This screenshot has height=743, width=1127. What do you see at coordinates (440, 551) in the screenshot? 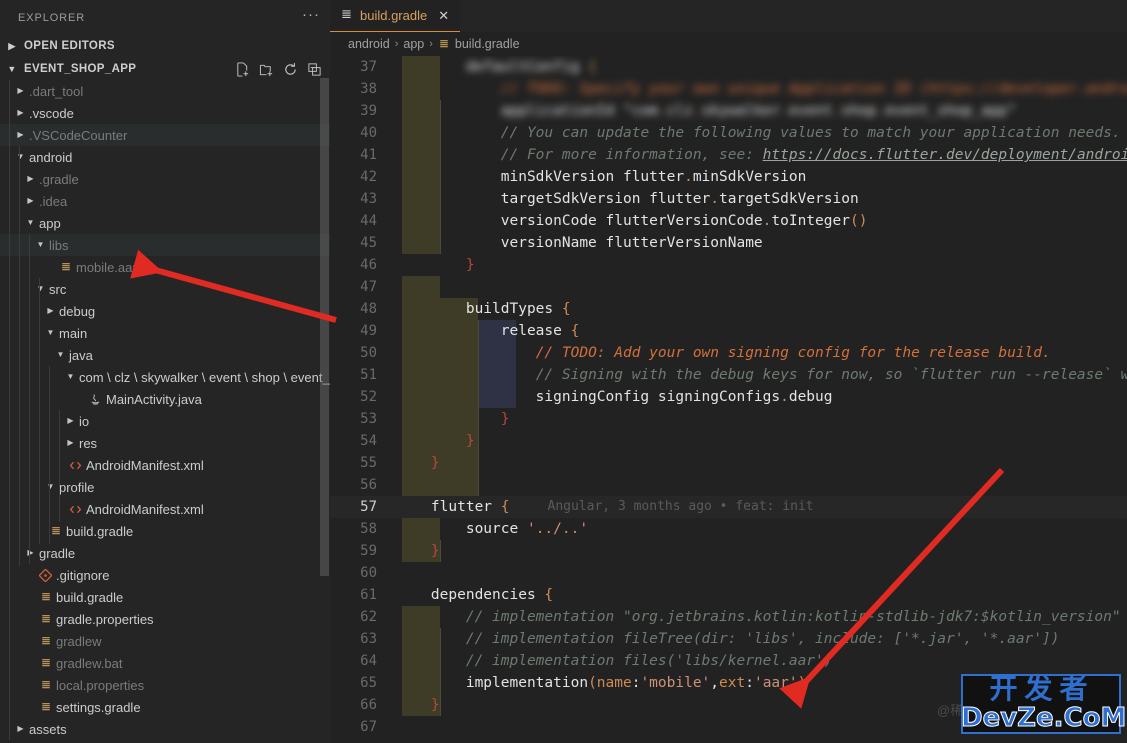
I see `code-indent-guide` at bounding box center [440, 551].